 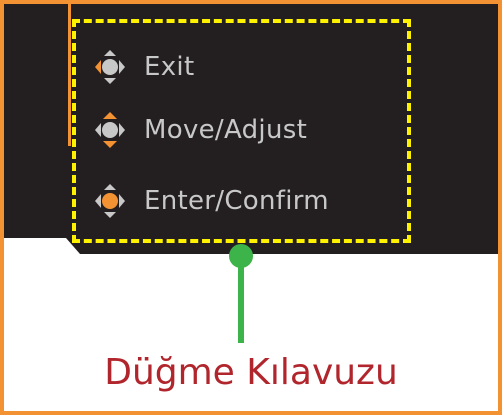 What do you see at coordinates (241, 256) in the screenshot?
I see `connector-dot` at bounding box center [241, 256].